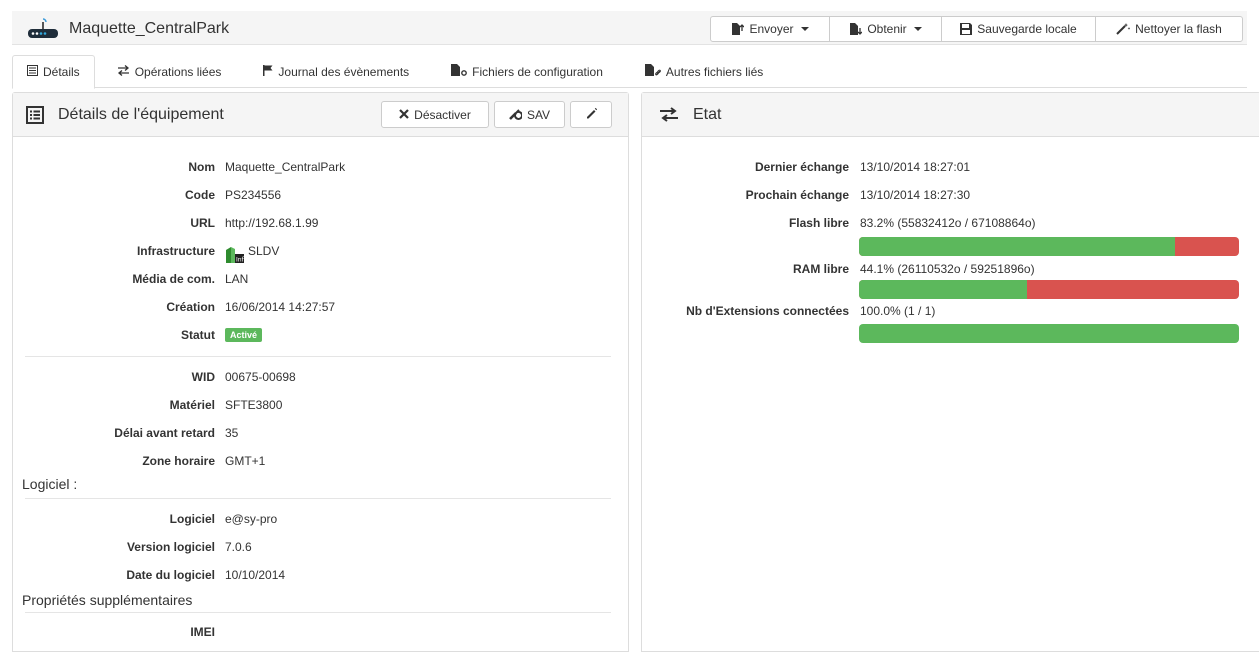 The height and width of the screenshot is (652, 1259). Describe the element at coordinates (966, 29) in the screenshot. I see `floppy-disk-icon` at that location.